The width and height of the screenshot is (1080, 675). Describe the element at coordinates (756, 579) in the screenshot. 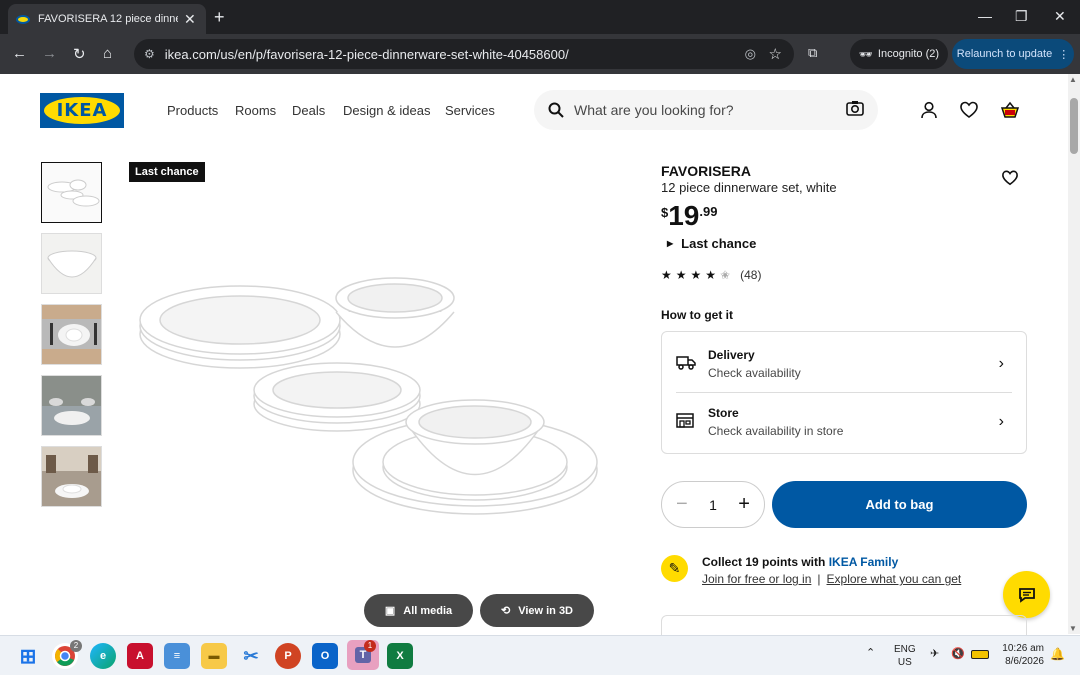

I see `join-link: Join for free or log in` at that location.